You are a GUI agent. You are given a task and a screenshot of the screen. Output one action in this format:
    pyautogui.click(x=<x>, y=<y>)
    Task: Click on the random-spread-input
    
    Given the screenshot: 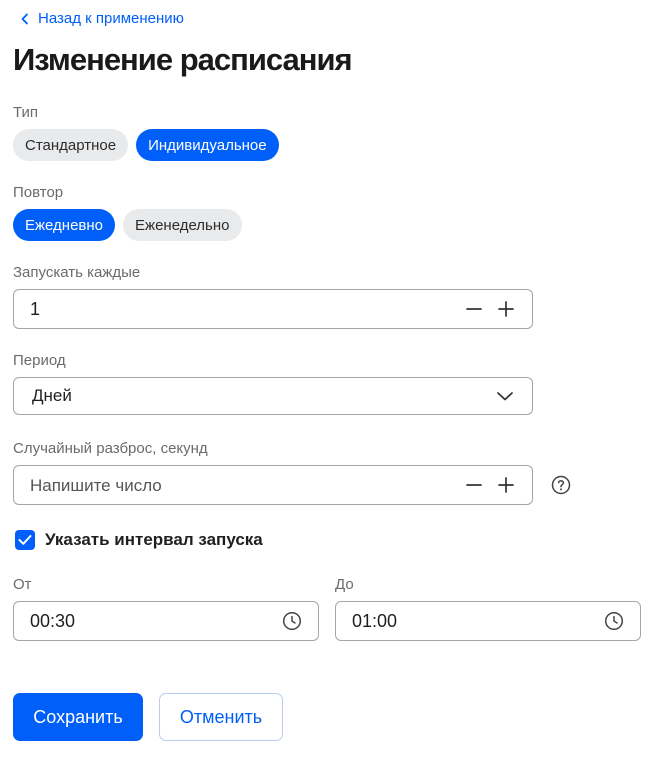 What is the action you would take?
    pyautogui.click(x=236, y=485)
    